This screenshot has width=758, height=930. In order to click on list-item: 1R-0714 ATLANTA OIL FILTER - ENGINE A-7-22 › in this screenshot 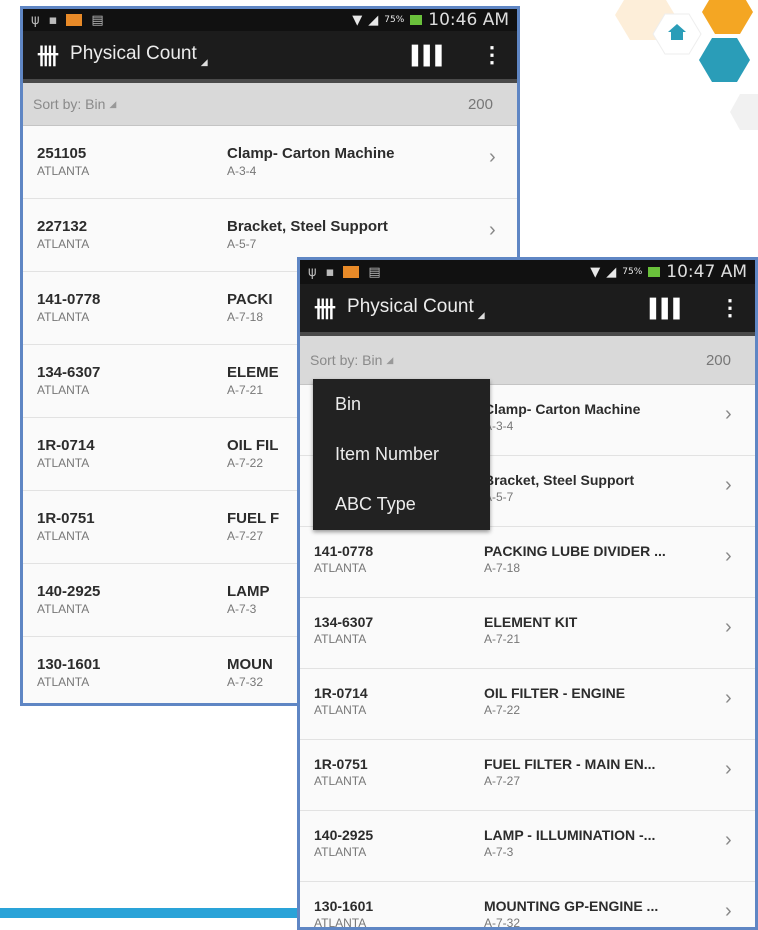, I will do `click(527, 704)`.